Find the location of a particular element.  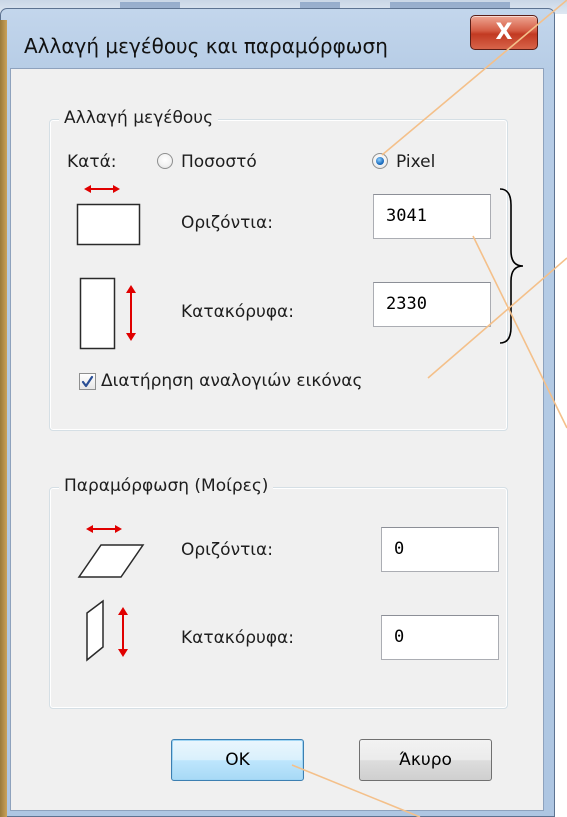

skew-horizontal-input: 0 is located at coordinates (440, 549).